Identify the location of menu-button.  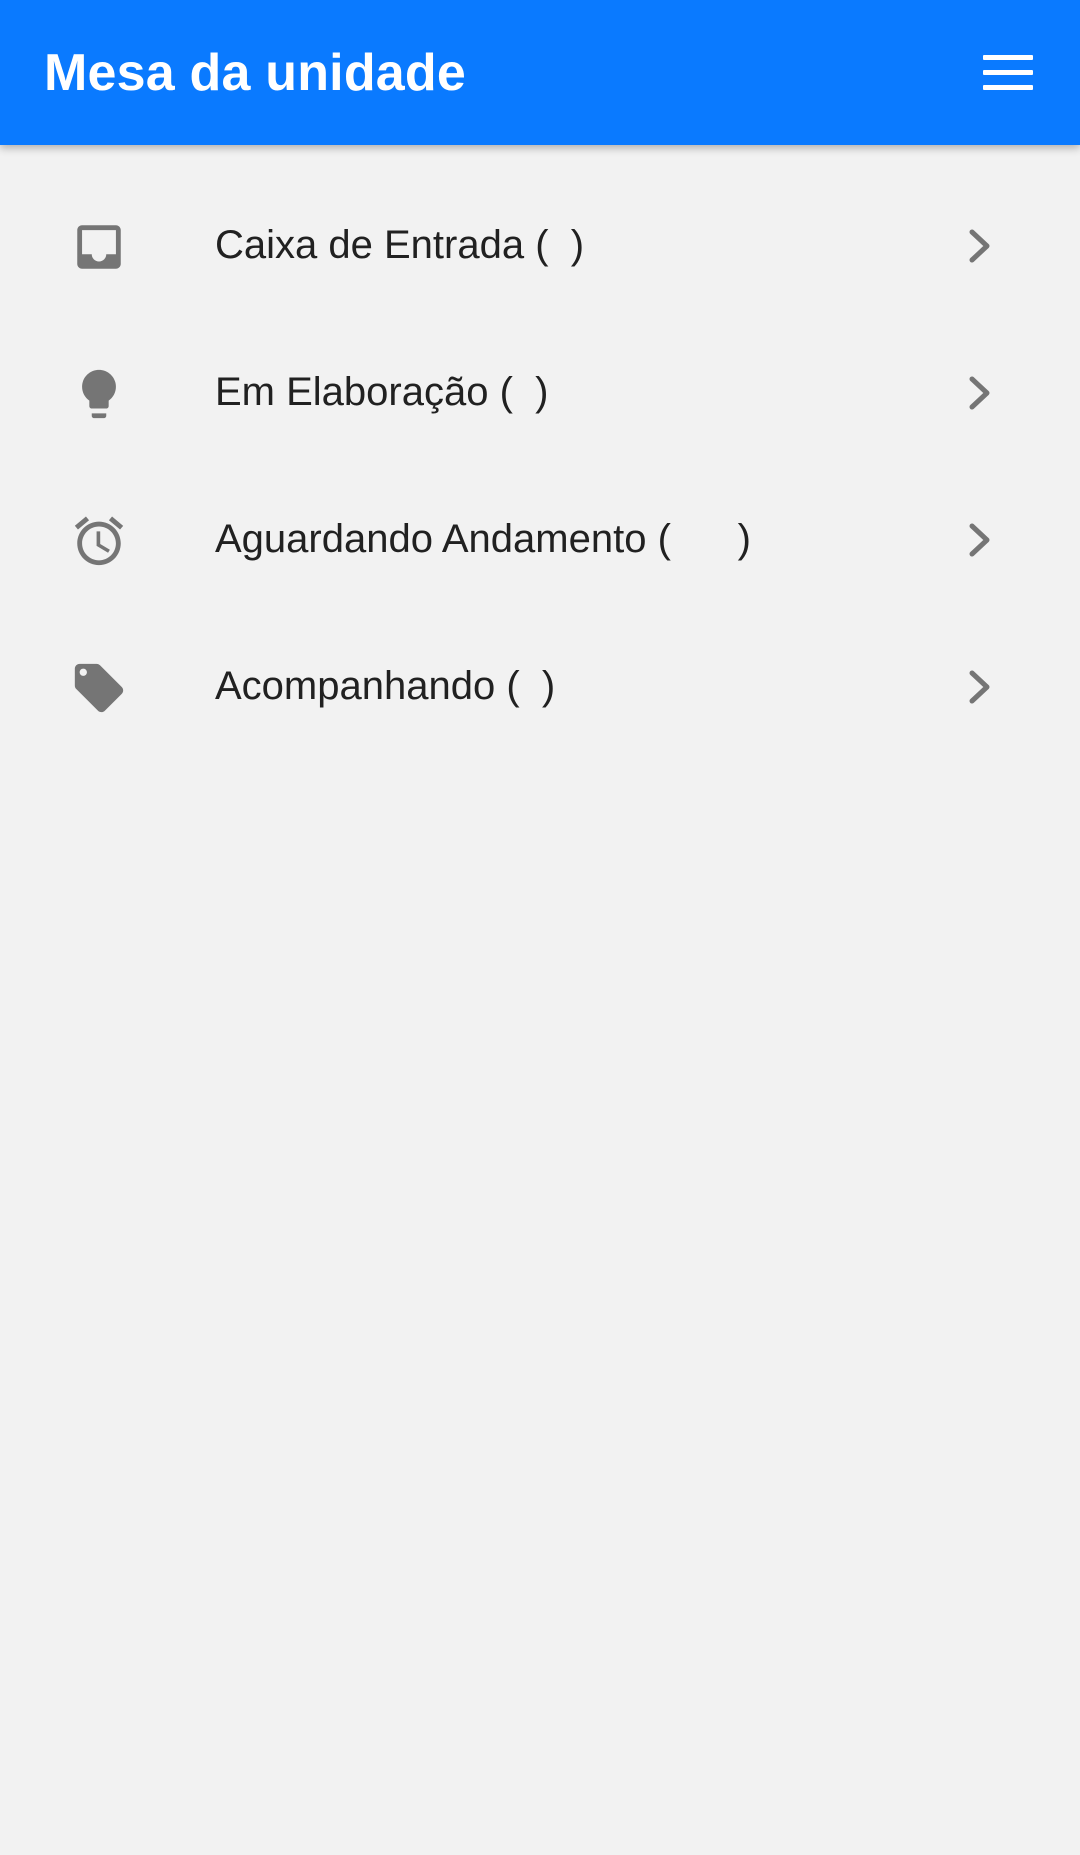
(1008, 73).